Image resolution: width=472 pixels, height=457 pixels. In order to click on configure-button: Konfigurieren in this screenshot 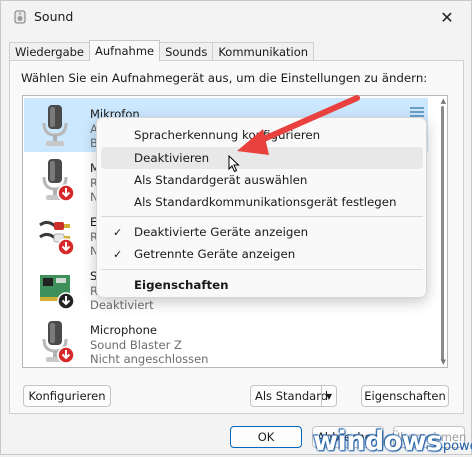, I will do `click(67, 396)`.